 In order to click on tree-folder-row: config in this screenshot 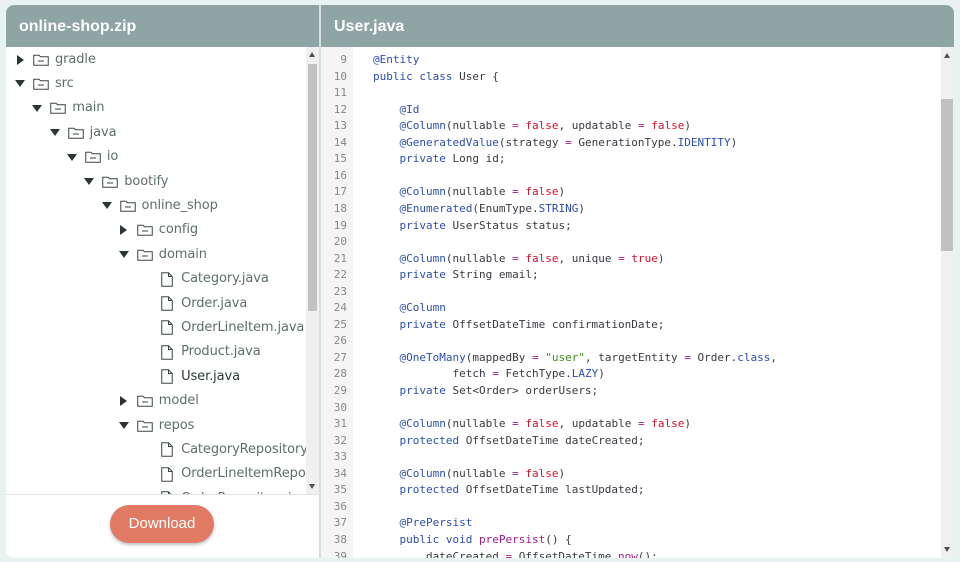, I will do `click(157, 230)`.